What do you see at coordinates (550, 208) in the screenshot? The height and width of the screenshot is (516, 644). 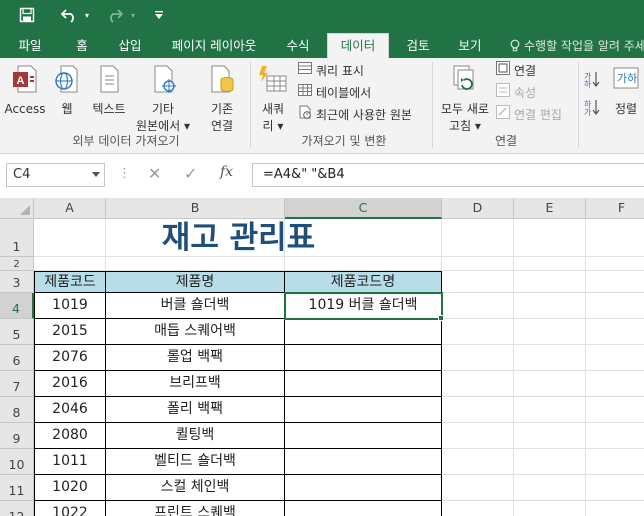 I see `column-header-e: E` at bounding box center [550, 208].